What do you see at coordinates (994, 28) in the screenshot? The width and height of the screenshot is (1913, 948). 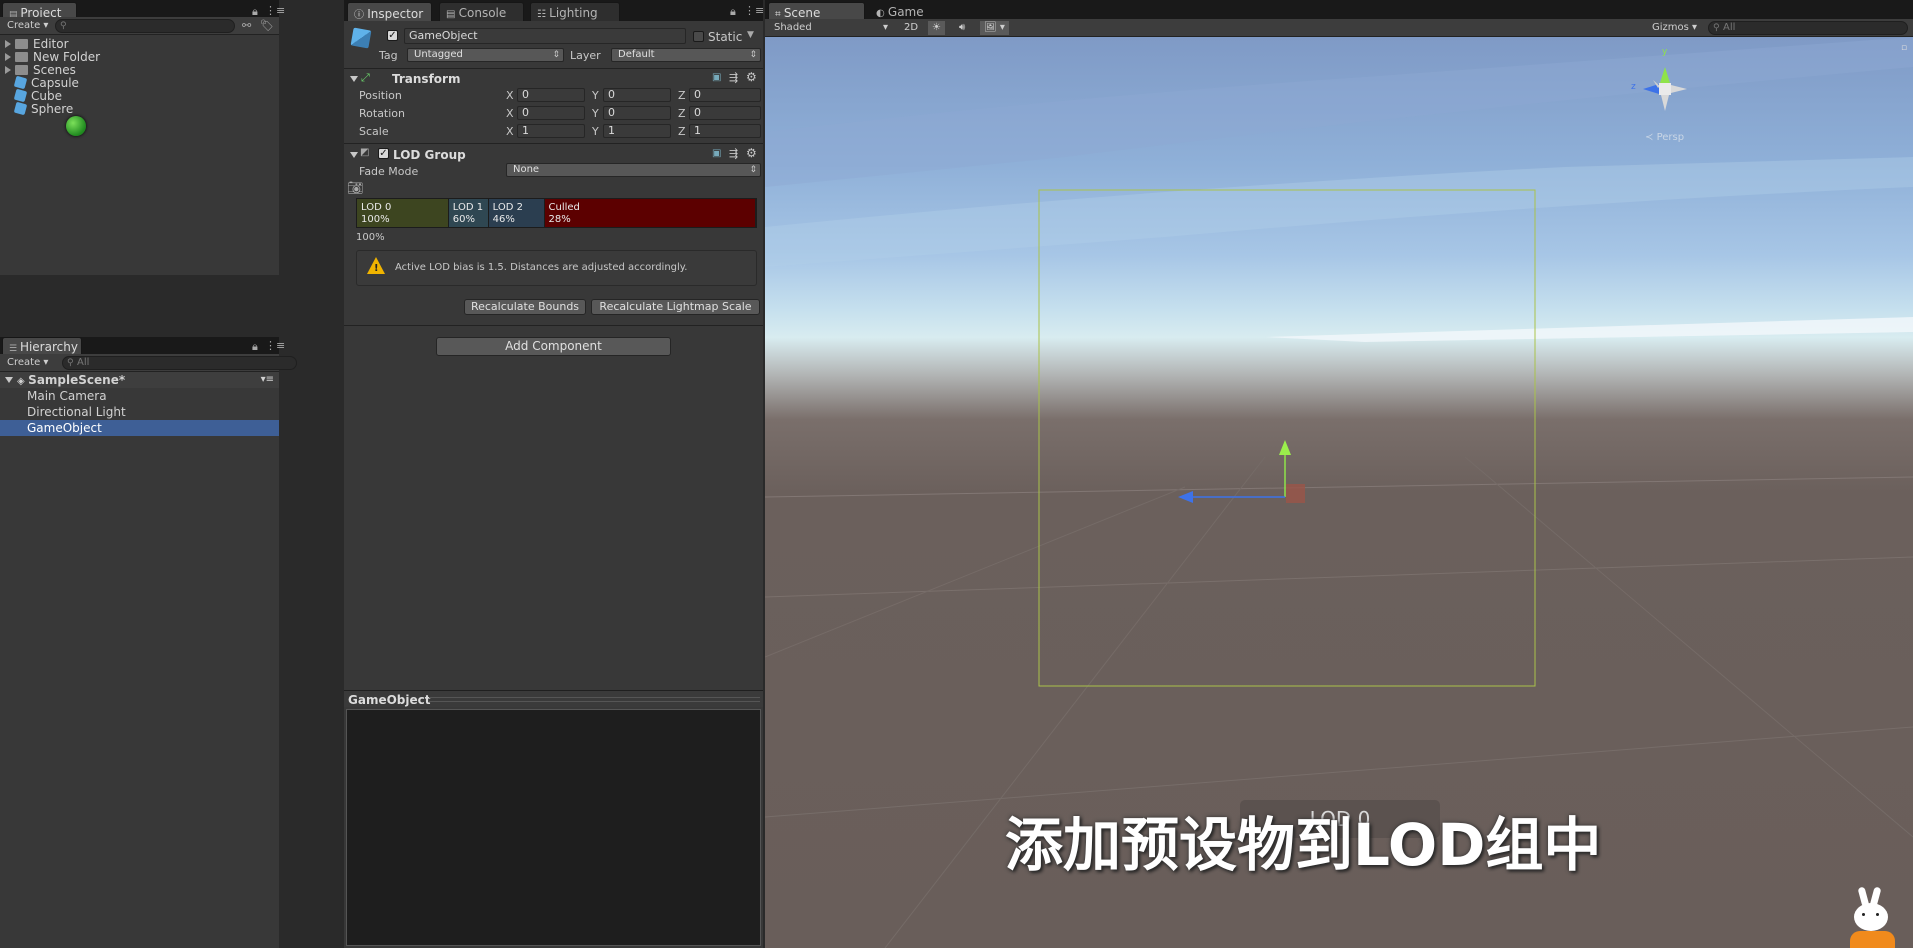 I see `effects-toggle-icon: 🖼︎ ▾` at bounding box center [994, 28].